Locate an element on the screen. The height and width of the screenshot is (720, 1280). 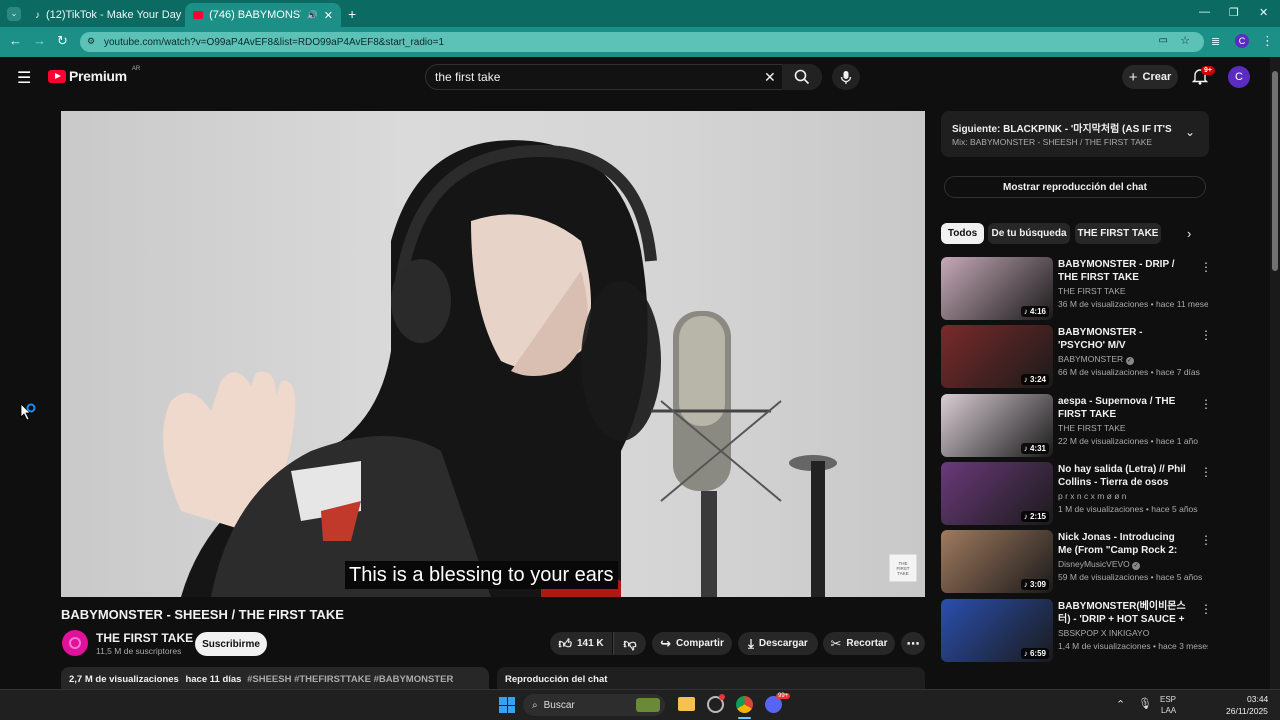
voice-search-button is located at coordinates (846, 77).